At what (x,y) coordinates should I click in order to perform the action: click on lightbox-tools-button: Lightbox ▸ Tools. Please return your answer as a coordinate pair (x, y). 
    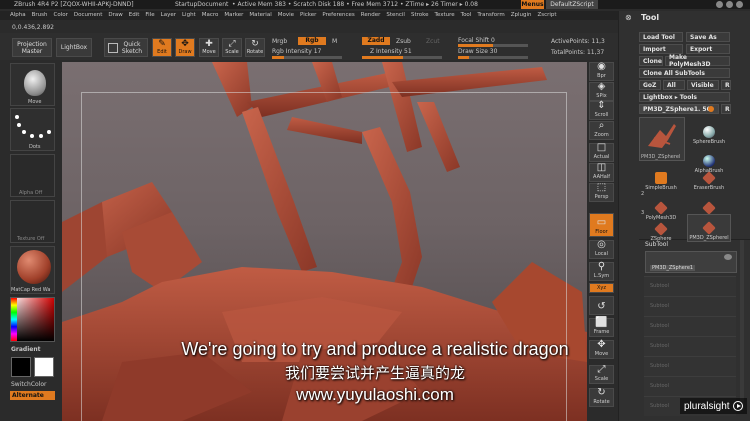
    Looking at the image, I should click on (684, 97).